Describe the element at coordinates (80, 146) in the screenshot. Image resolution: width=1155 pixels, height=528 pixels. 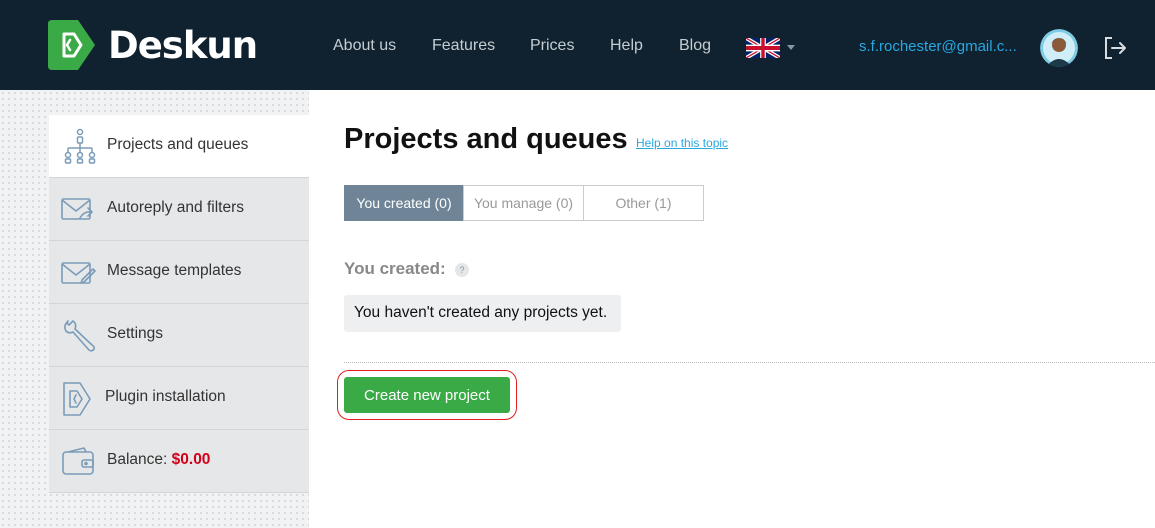
I see `hierarchy-icon` at that location.